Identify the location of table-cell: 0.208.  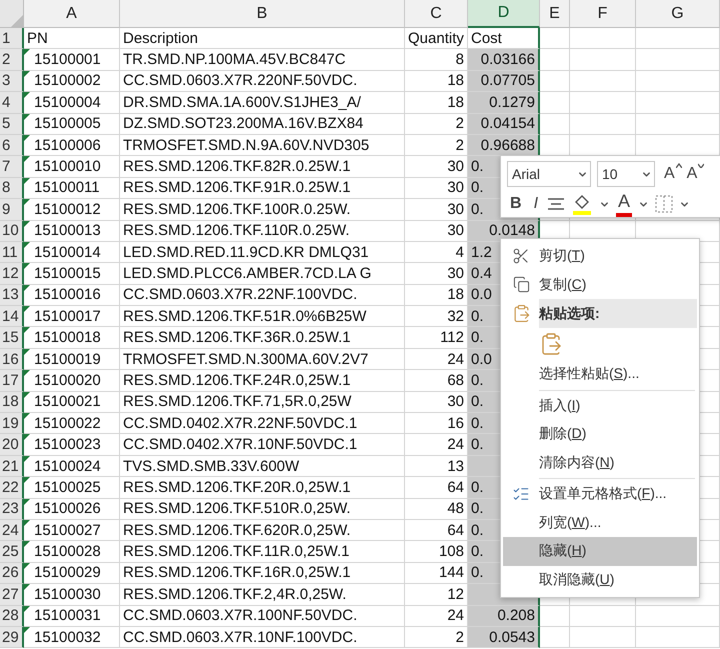
(504, 616).